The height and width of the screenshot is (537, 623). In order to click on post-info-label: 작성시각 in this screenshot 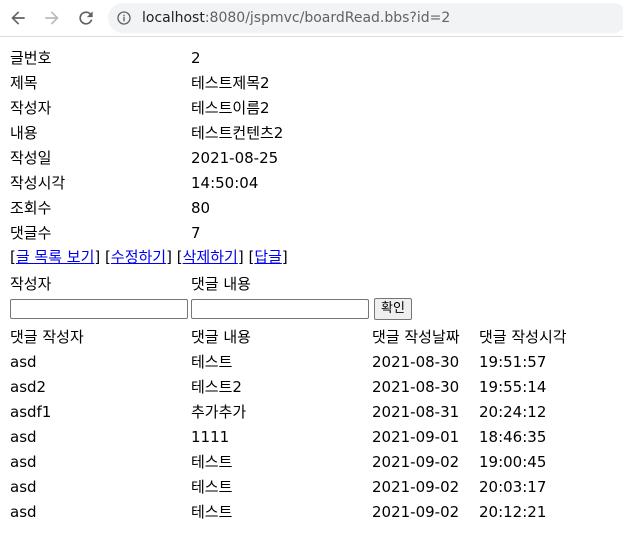, I will do `click(38, 183)`.